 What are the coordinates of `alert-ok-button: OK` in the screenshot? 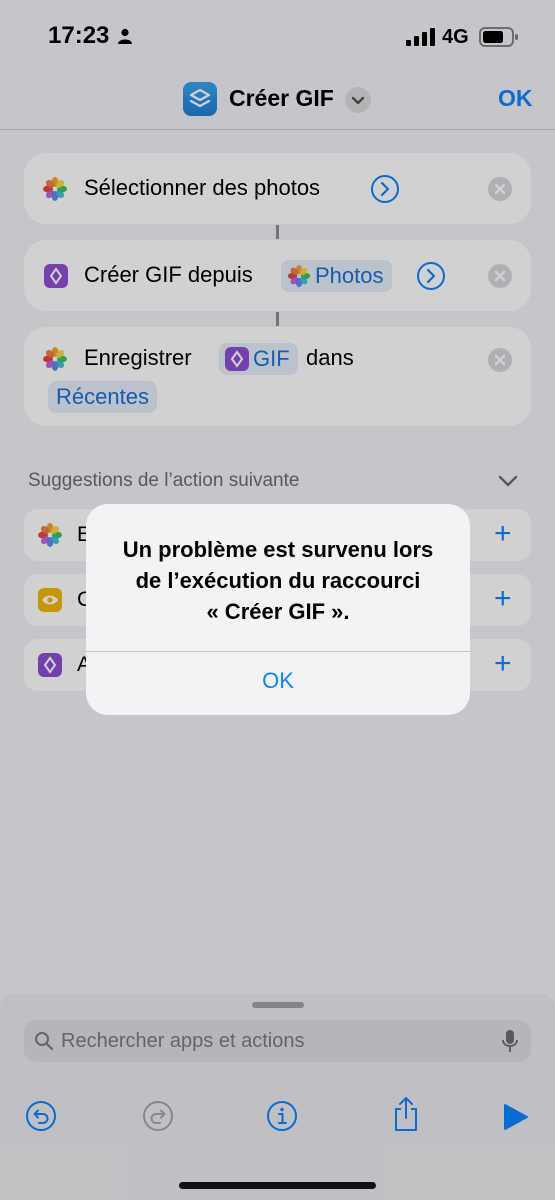 It's located at (278, 681).